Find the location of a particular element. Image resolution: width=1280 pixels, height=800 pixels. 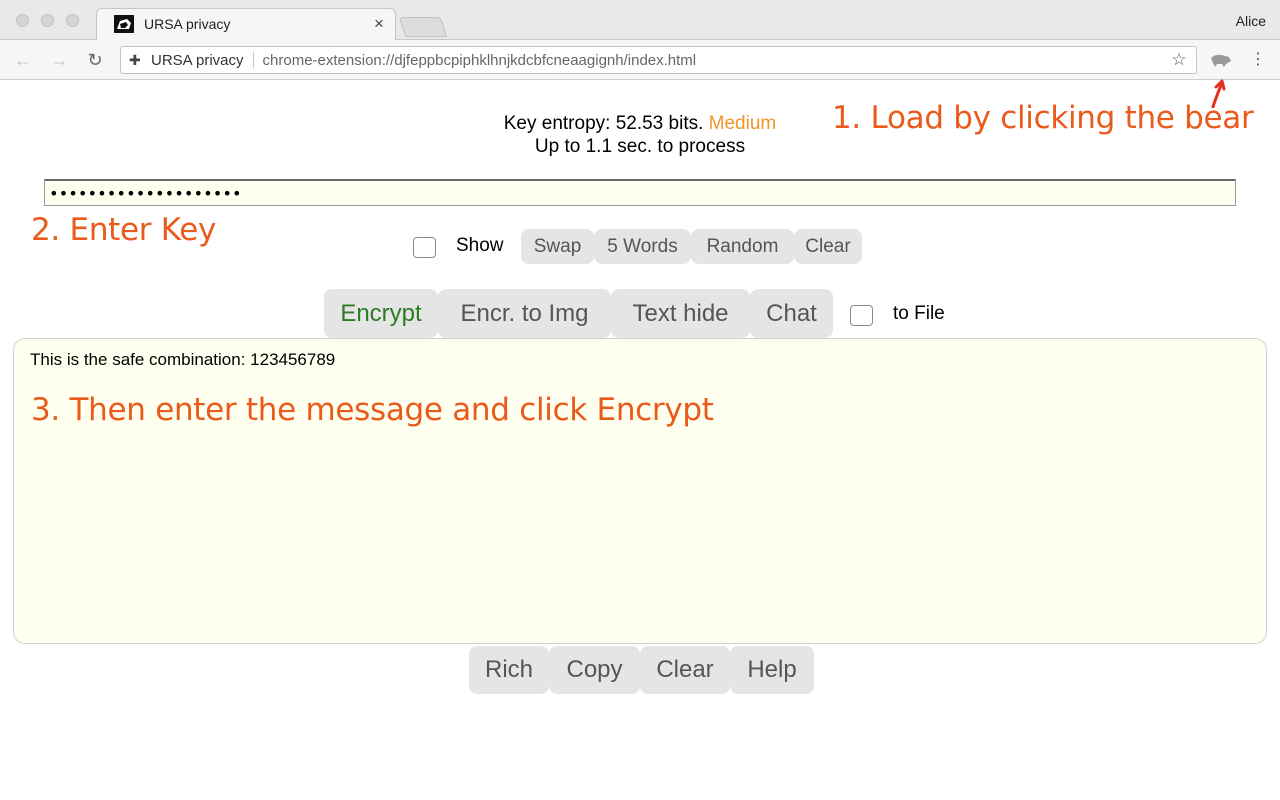

tab-title: URSA privacy is located at coordinates (187, 24).